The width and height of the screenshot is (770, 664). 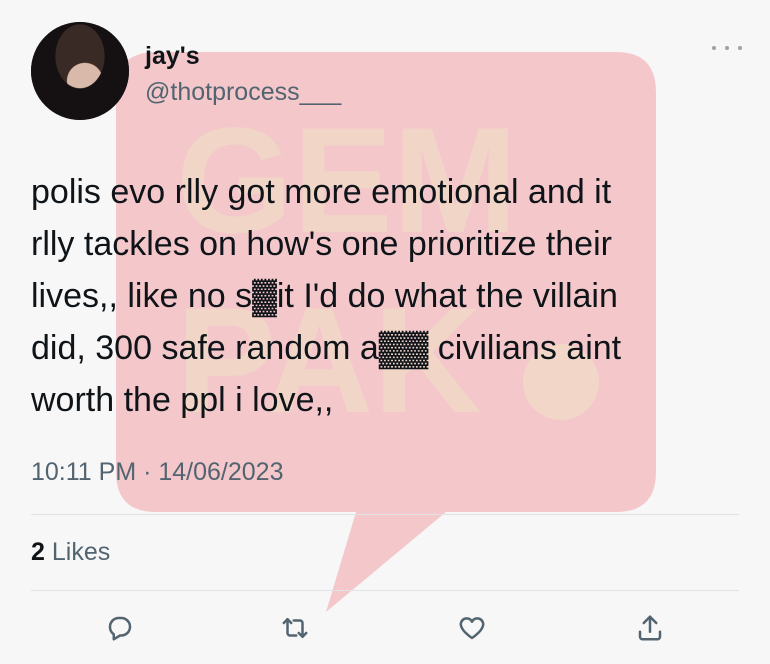 I want to click on user-handle: @thotprocess___, so click(x=243, y=92).